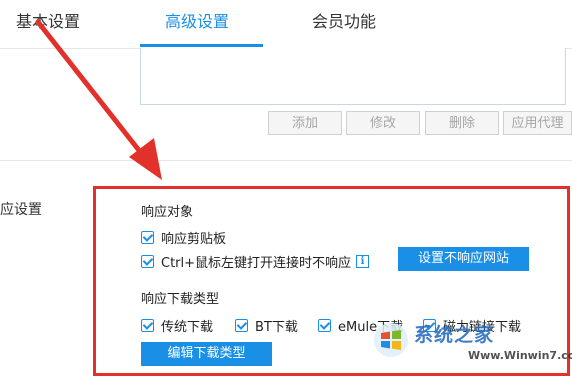  Describe the element at coordinates (98, 99) in the screenshot. I see `annotation-arrow` at that location.